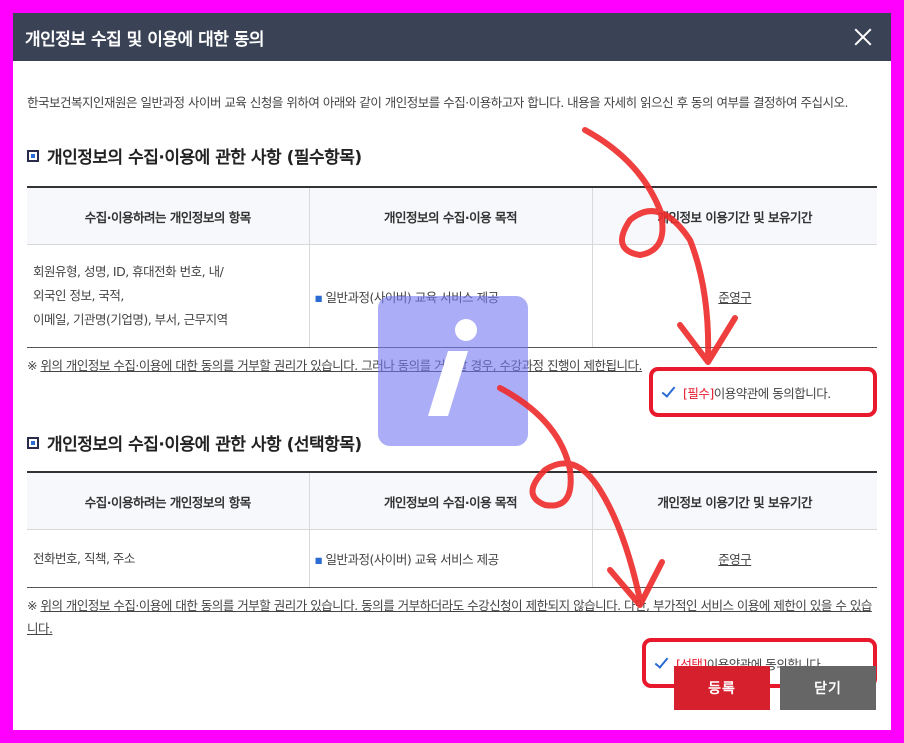 The width and height of the screenshot is (904, 743). Describe the element at coordinates (828, 688) in the screenshot. I see `close-button: 닫기` at that location.